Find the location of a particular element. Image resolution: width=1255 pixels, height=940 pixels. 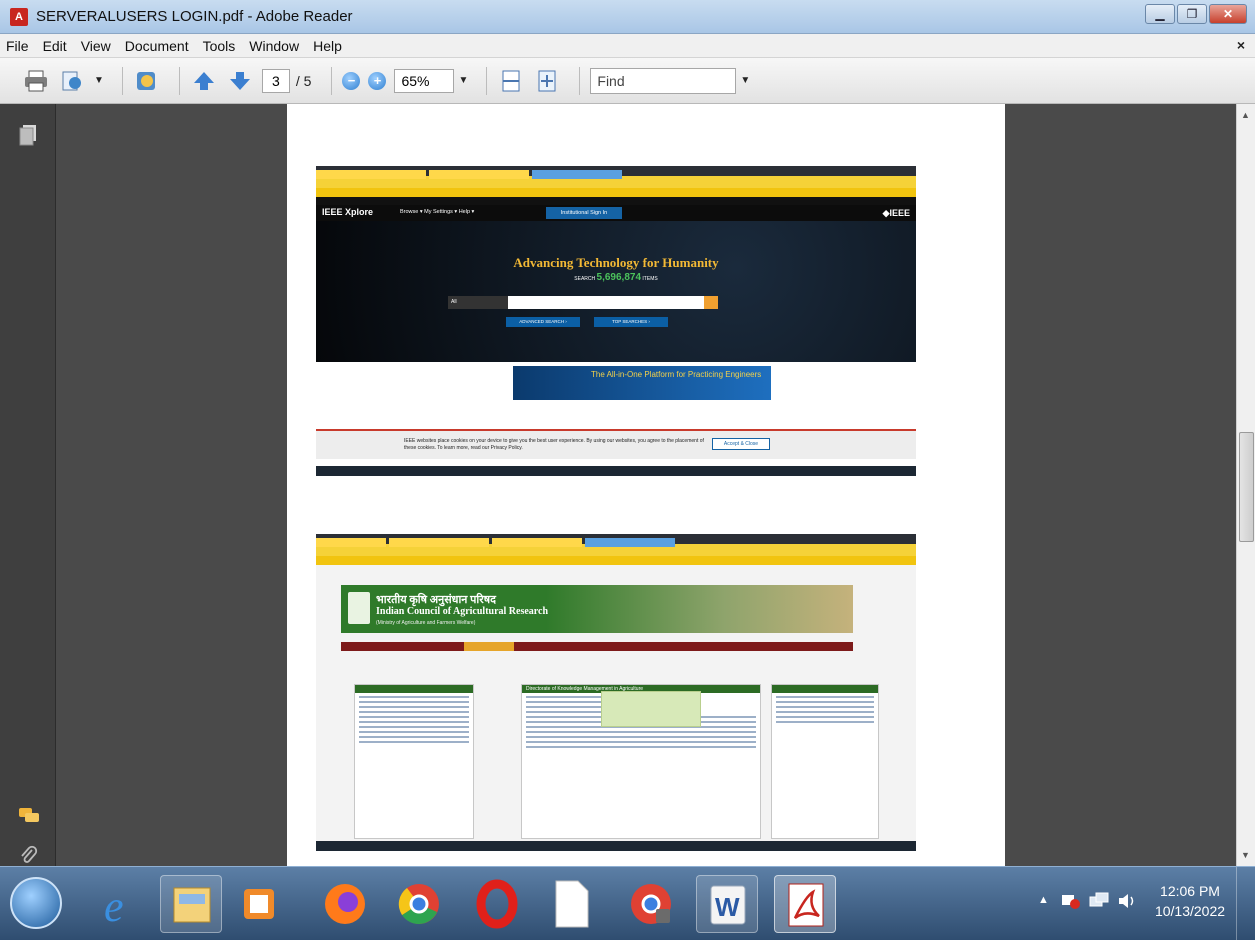

windows-taskbar: e W ▲ 12:06 PM 10/13/2022 is located at coordinates (627, 903).